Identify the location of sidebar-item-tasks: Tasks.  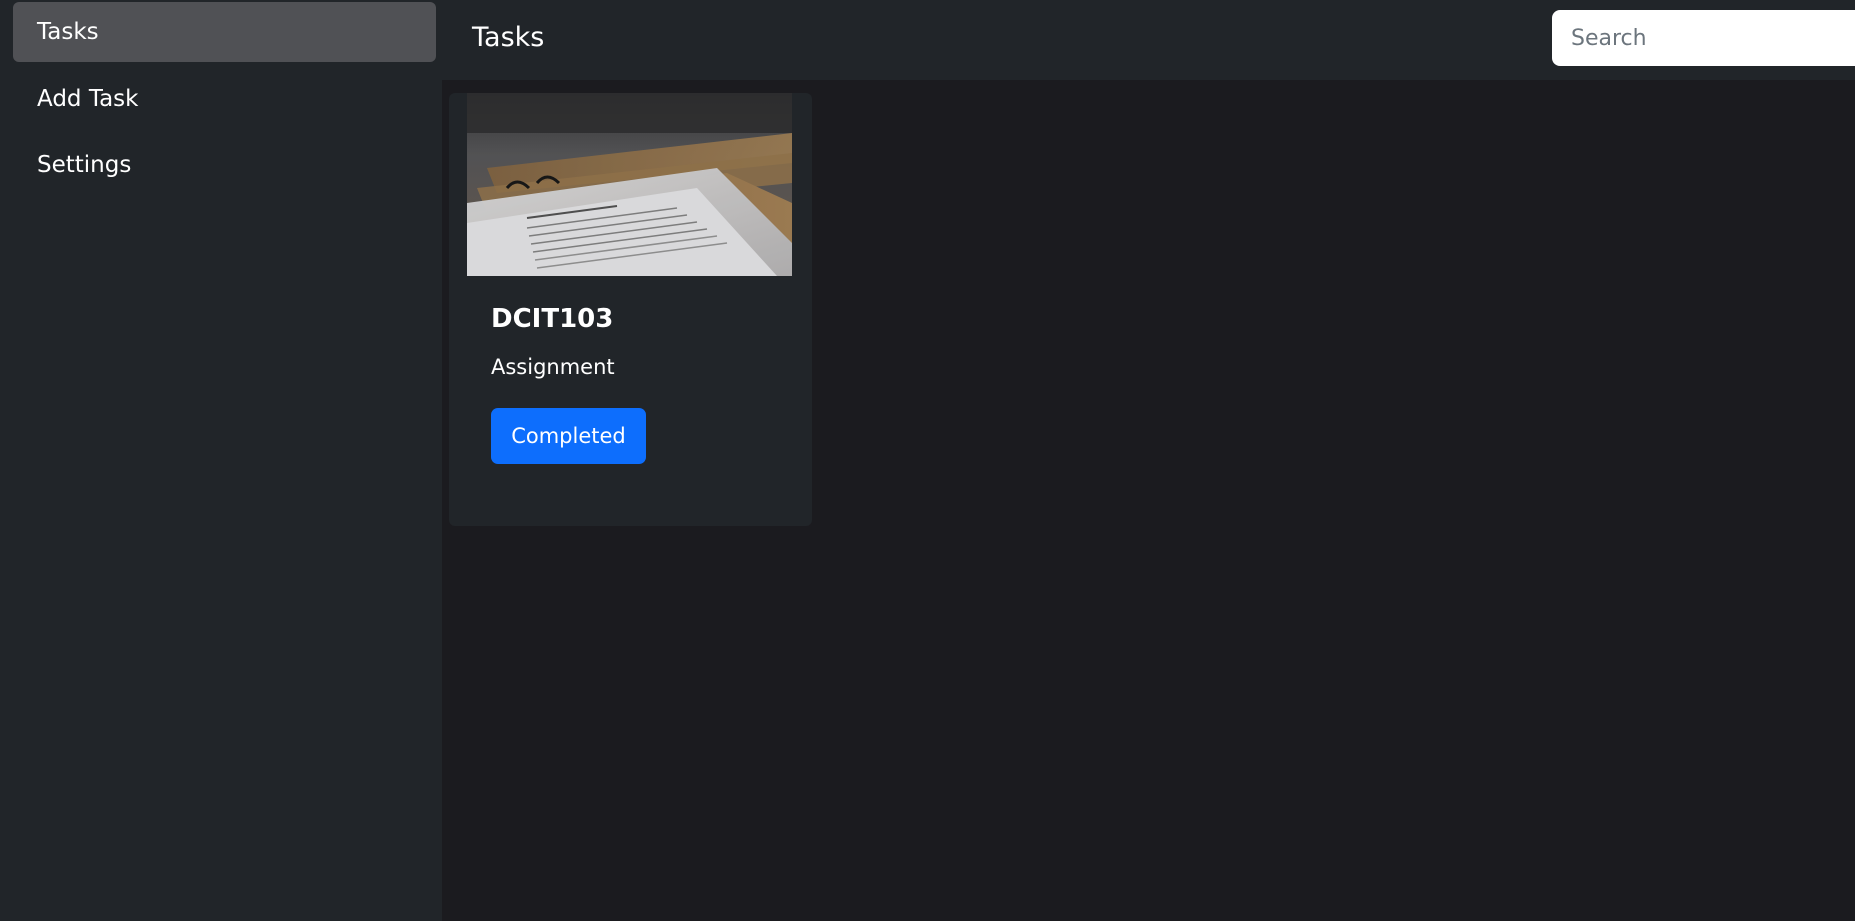
(224, 32).